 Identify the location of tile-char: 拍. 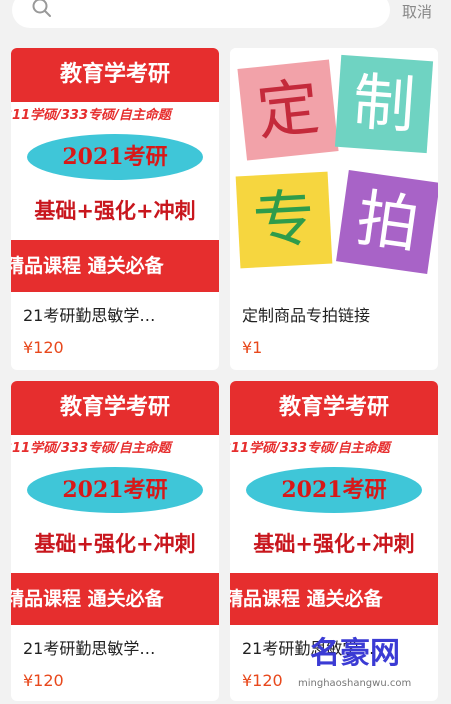
(388, 221).